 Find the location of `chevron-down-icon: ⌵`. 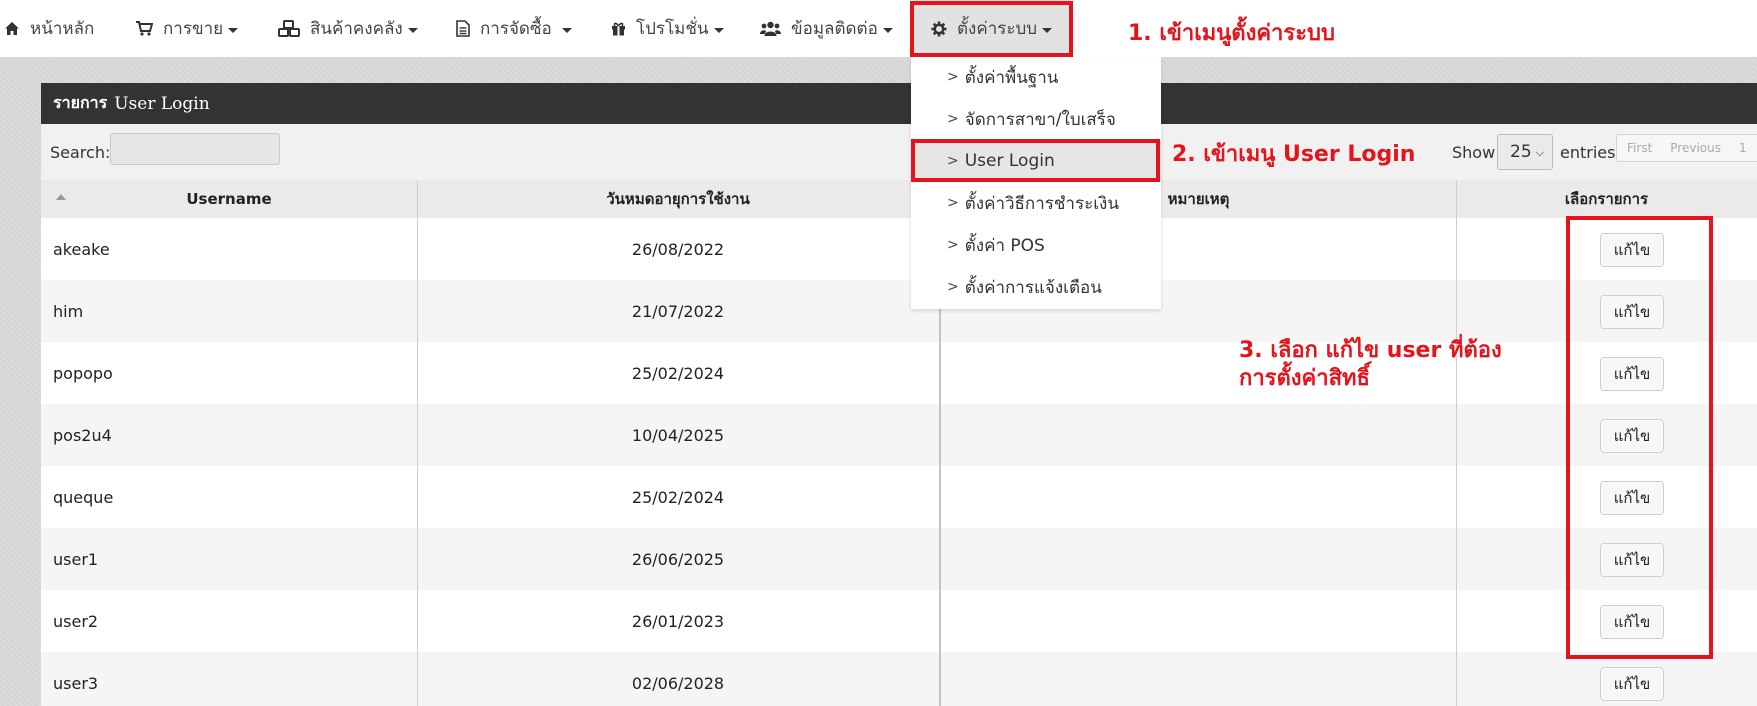

chevron-down-icon: ⌵ is located at coordinates (1539, 152).